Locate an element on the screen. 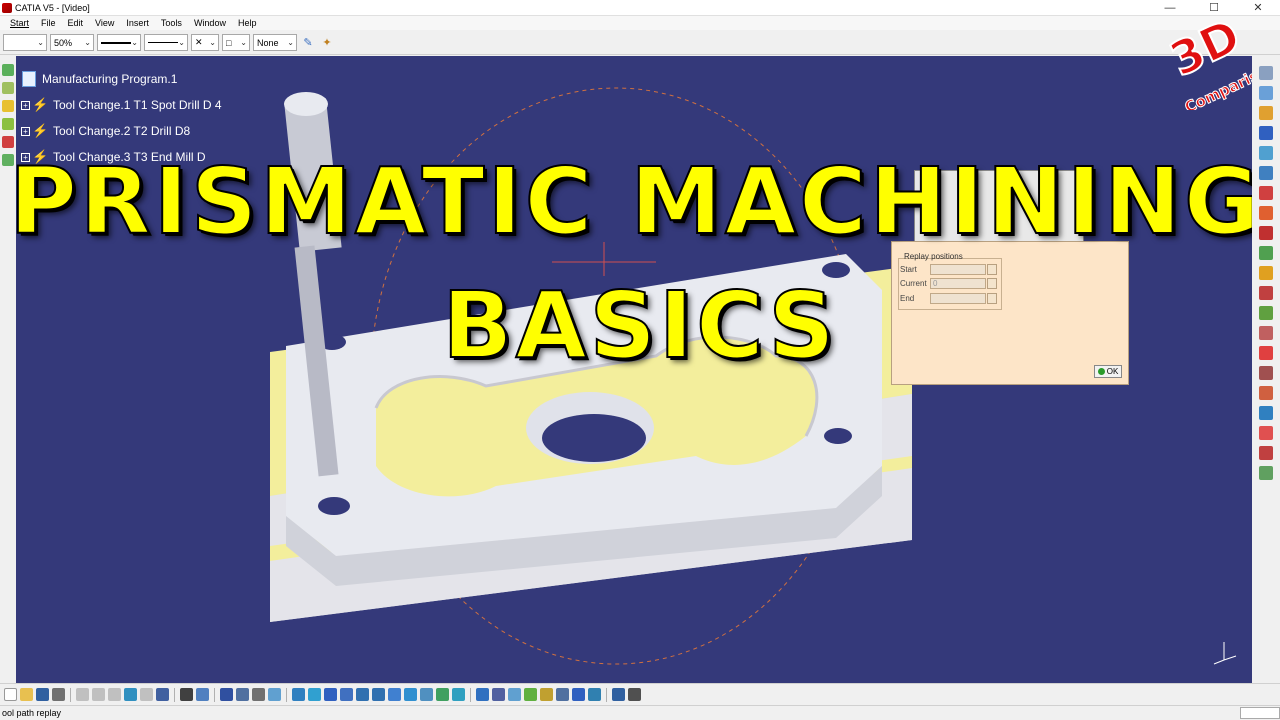  analysis-icon is located at coordinates (578, 694).